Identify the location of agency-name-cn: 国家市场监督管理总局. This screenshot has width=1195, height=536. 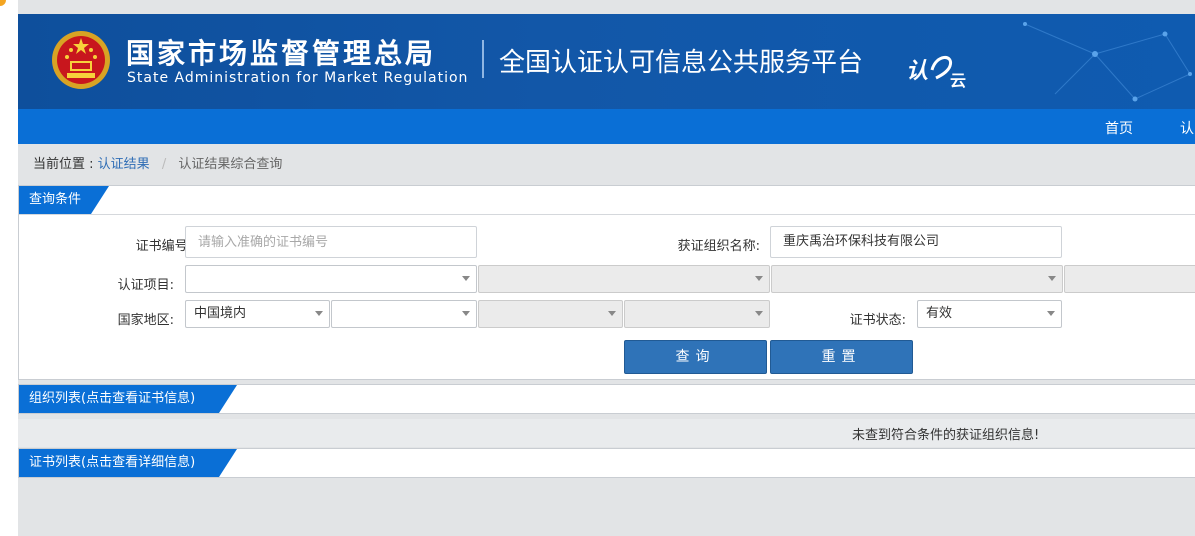
(281, 53).